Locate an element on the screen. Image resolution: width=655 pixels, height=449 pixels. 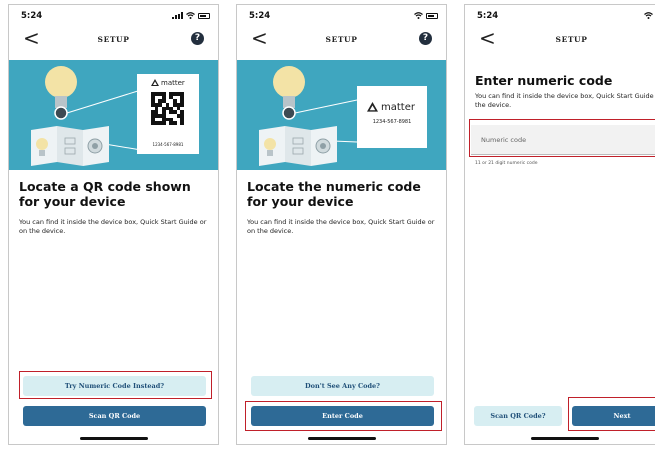
scan-qr-code-button: Scan QR Code is located at coordinates (114, 416).